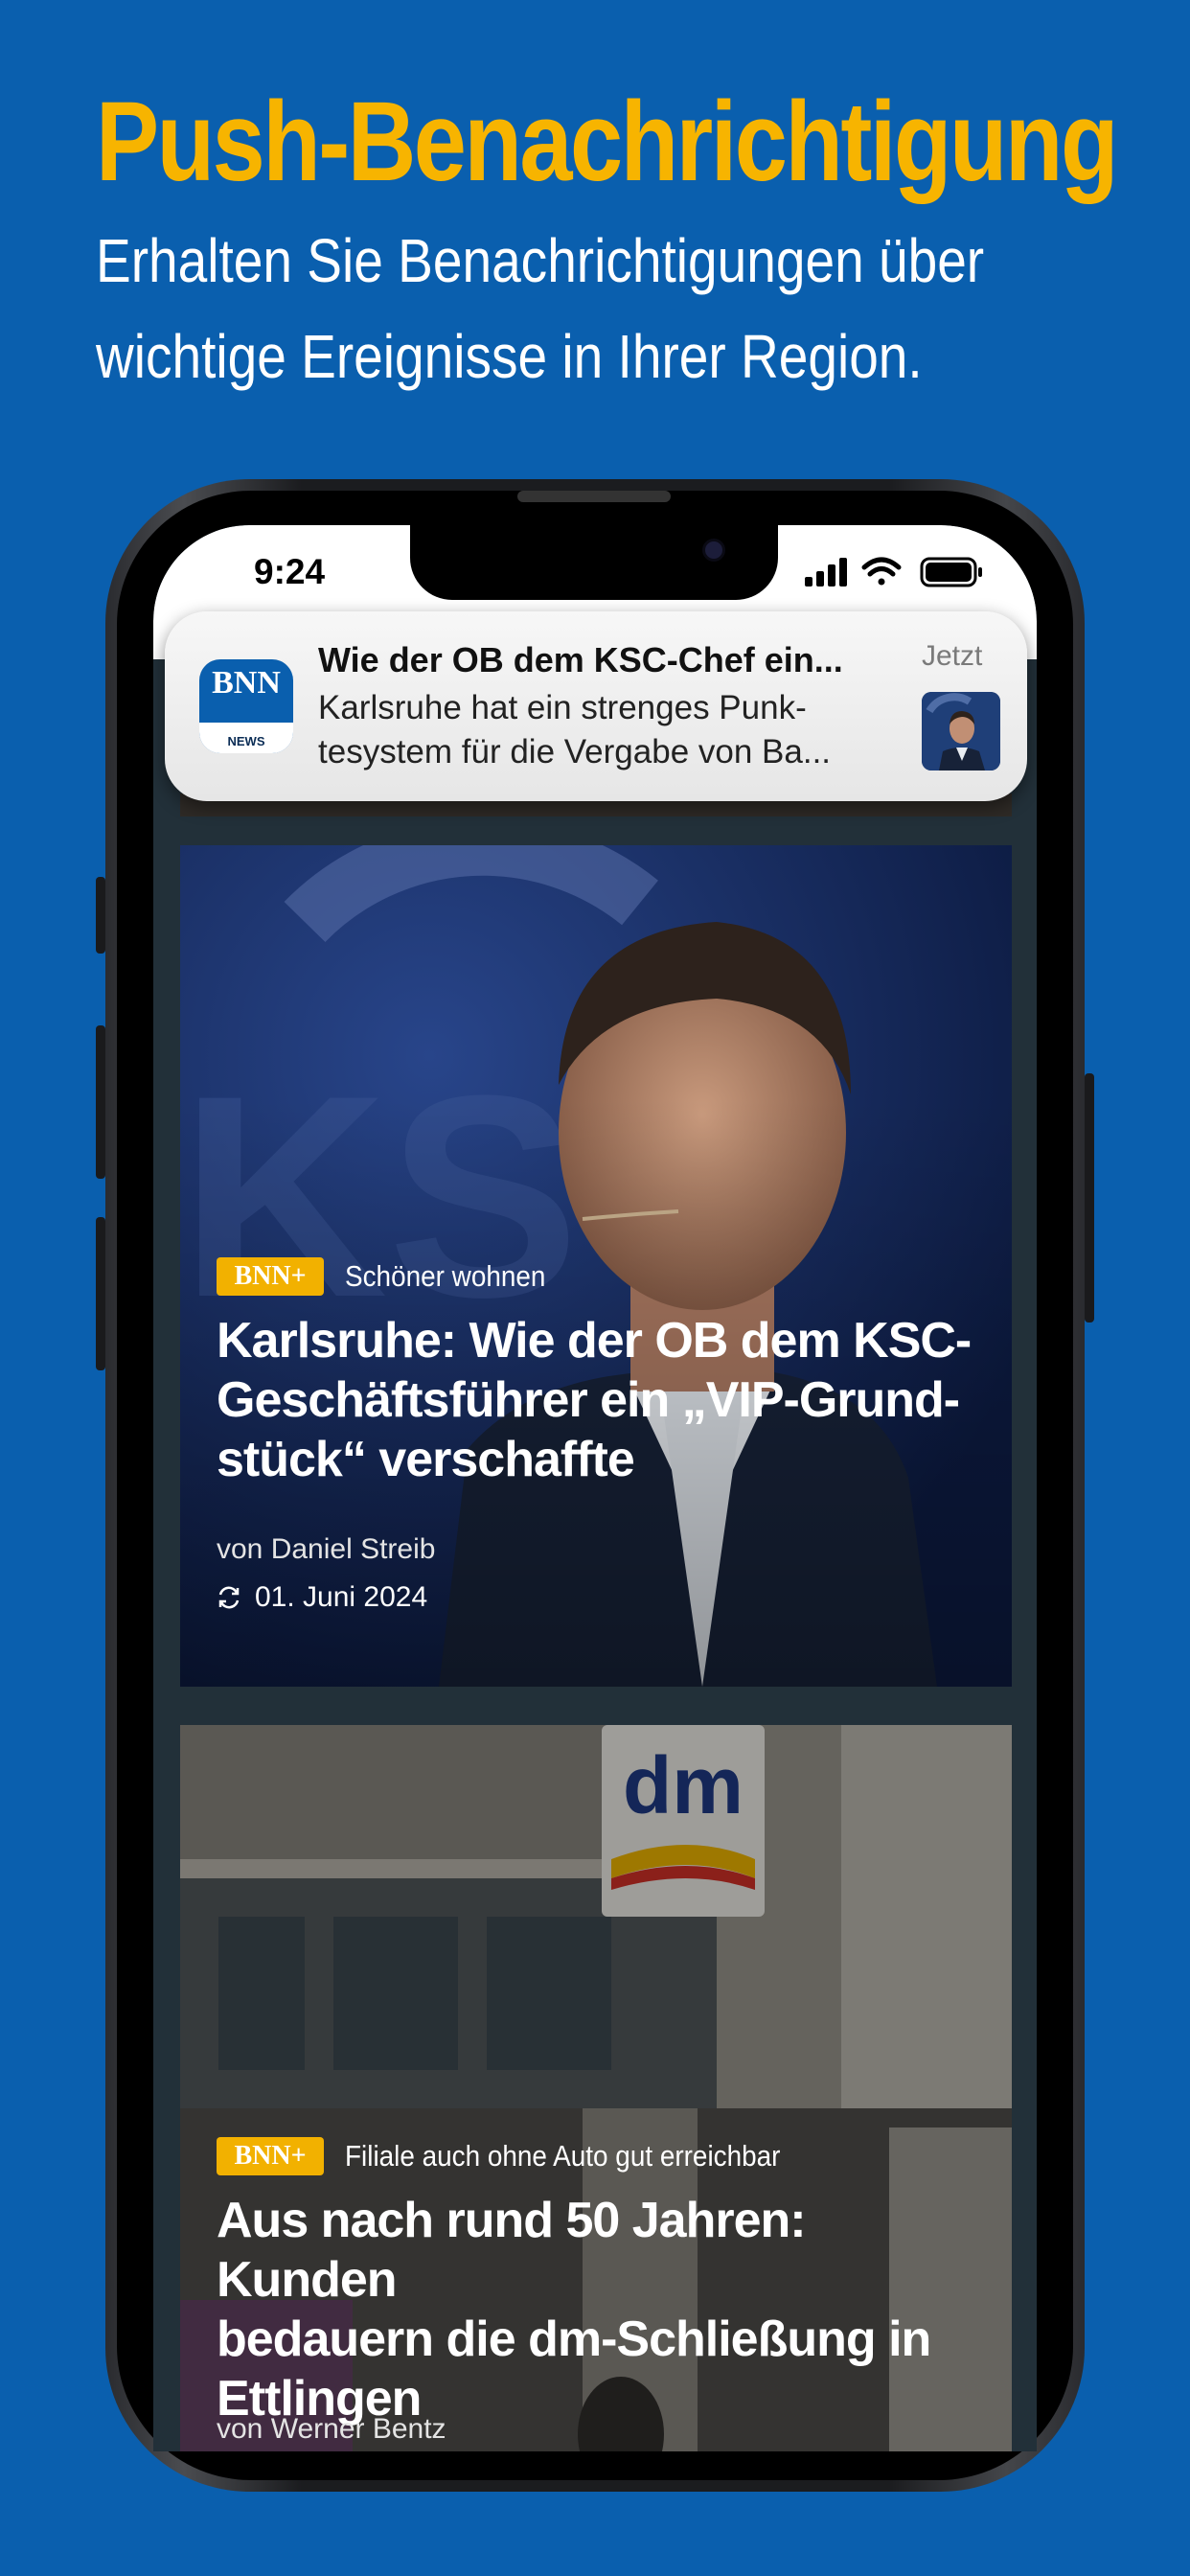 This screenshot has height=2576, width=1190. Describe the element at coordinates (332, 2429) in the screenshot. I see `article-author: von Werner Bentz` at that location.